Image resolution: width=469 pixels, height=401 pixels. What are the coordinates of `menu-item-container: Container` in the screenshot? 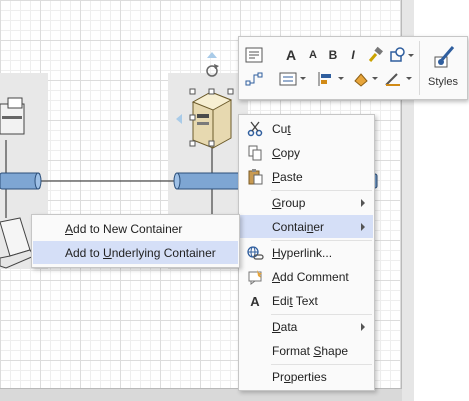 It's located at (306, 226).